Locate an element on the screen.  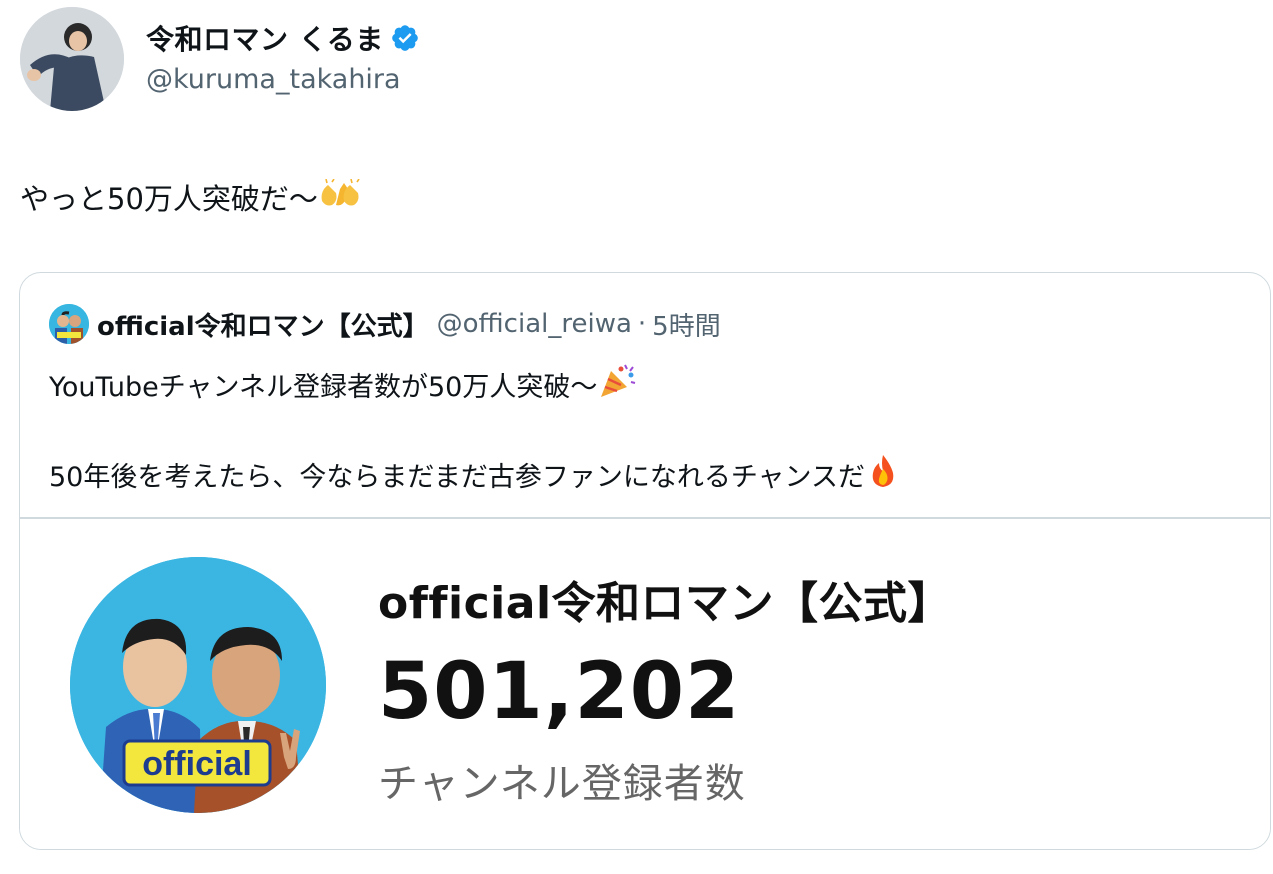
author-handle: @kuruma_takahira is located at coordinates (273, 79).